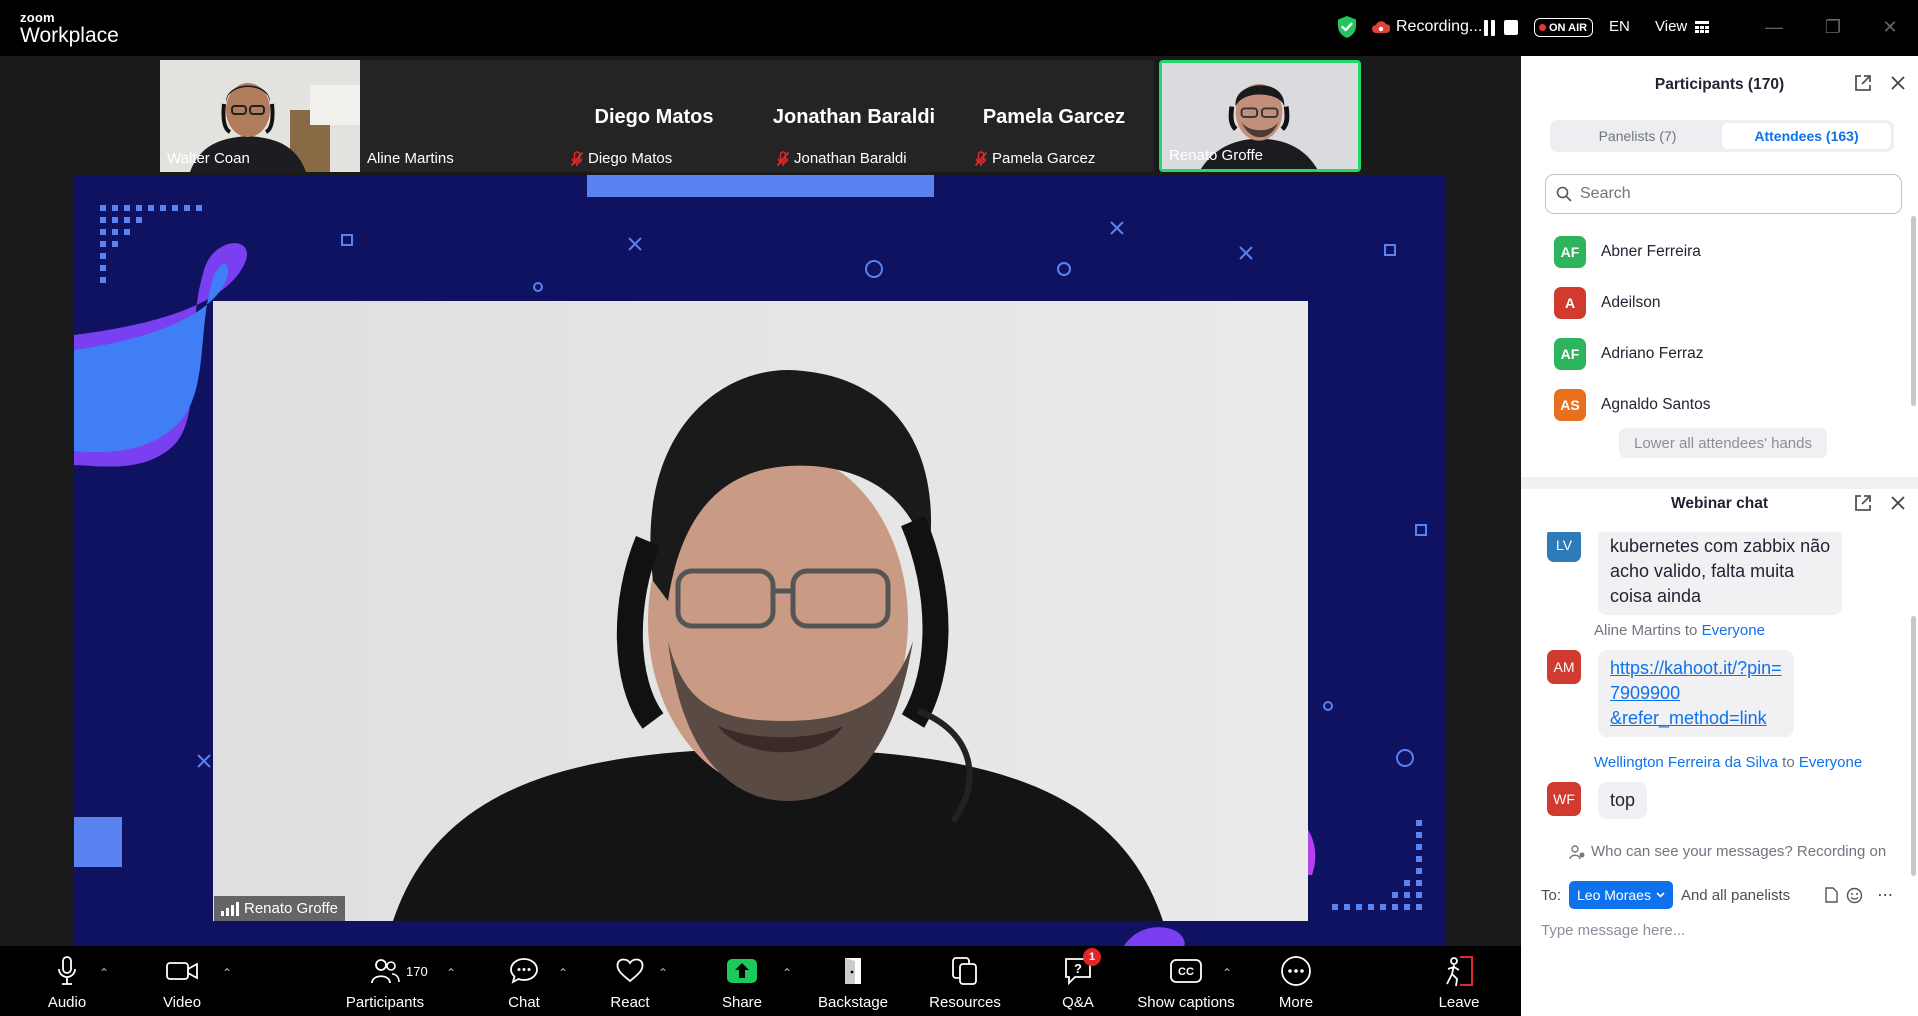 Image resolution: width=1918 pixels, height=1016 pixels. Describe the element at coordinates (1714, 404) in the screenshot. I see `list-item: AS Agnaldo Santos` at that location.